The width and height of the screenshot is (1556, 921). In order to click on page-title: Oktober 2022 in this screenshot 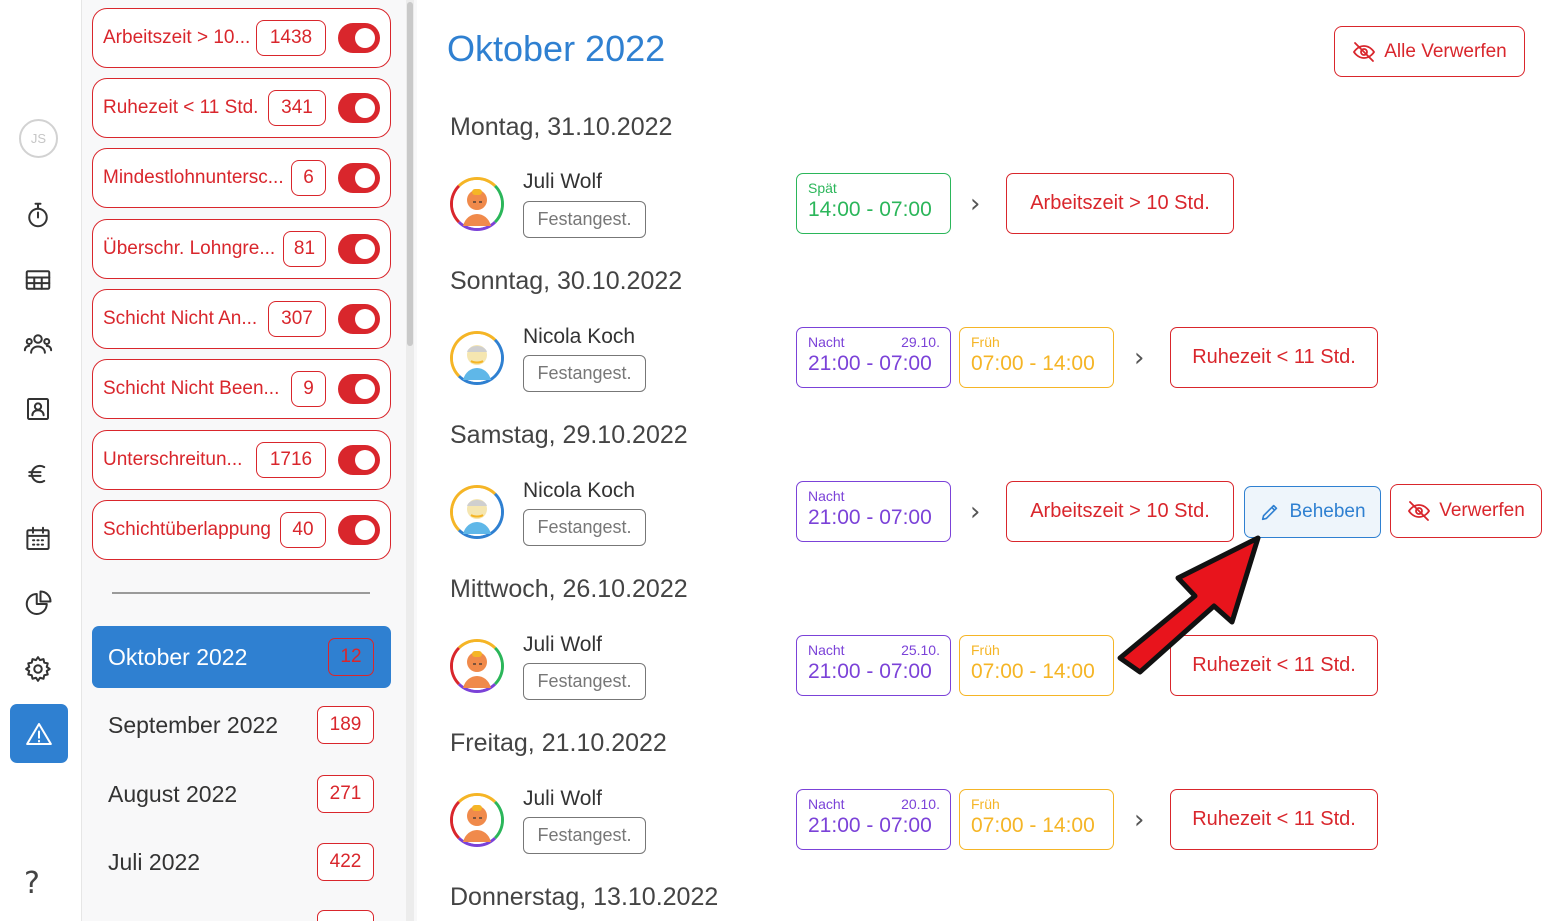, I will do `click(556, 48)`.